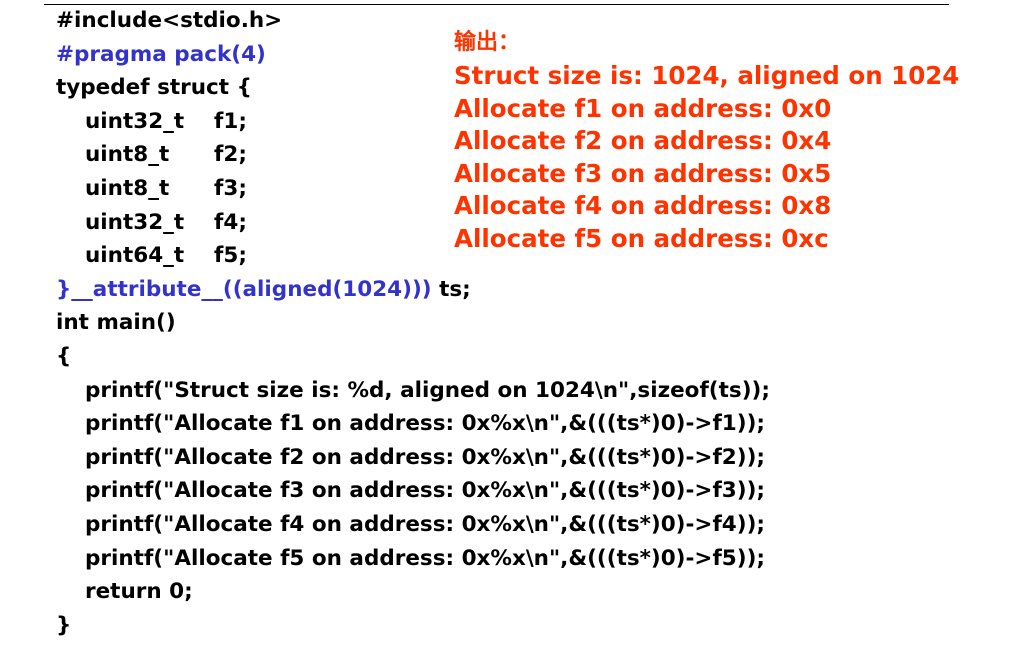 The width and height of the screenshot is (1033, 651). I want to click on output-line: Allocate f1 on address: 0x0, so click(643, 108).